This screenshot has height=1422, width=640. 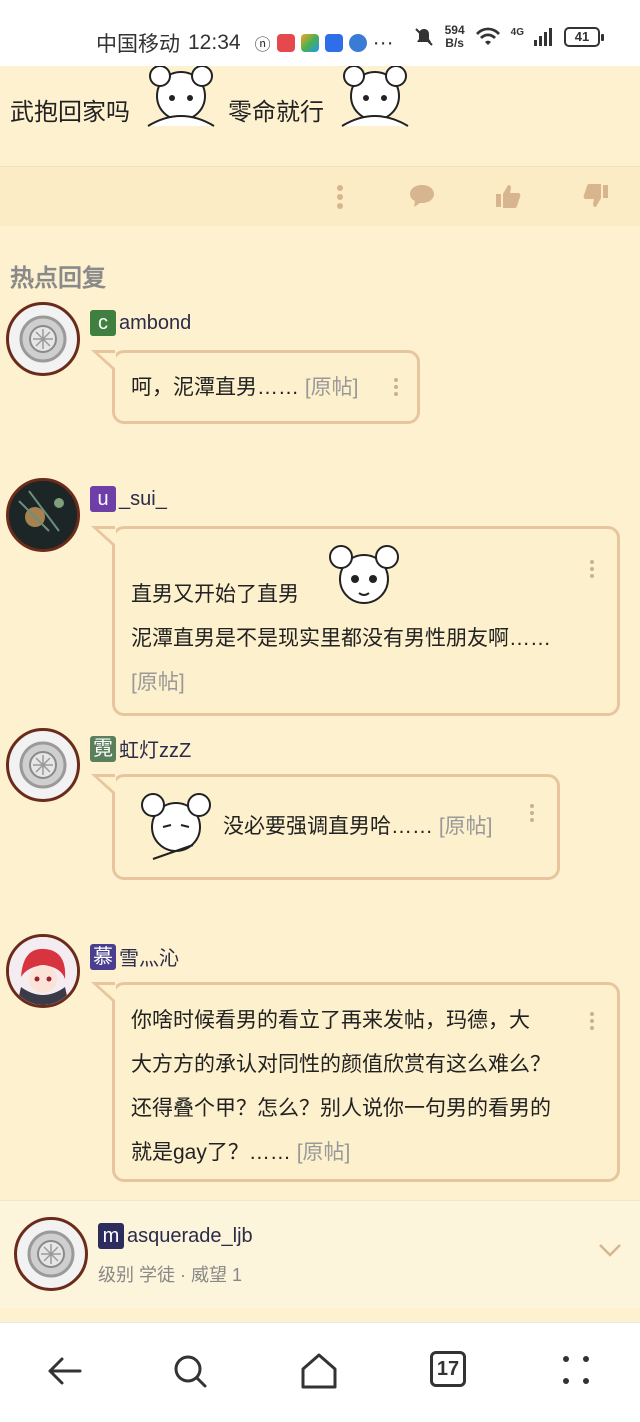 I want to click on reply-bubble: 没必要强调直男哈…… [原帖], so click(x=325, y=827).